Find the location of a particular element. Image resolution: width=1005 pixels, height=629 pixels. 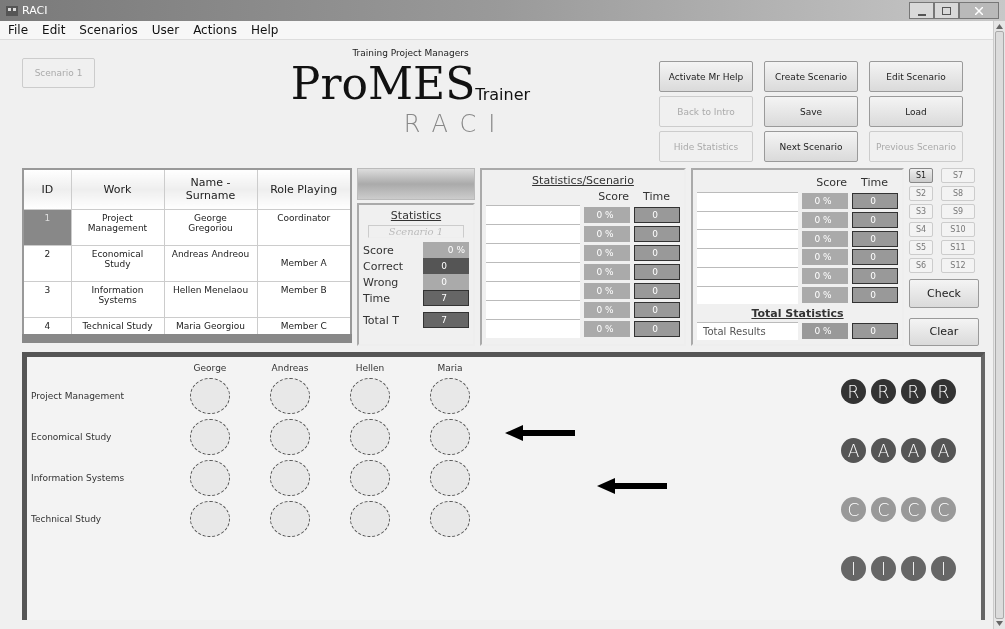

column-header: Name - Surname is located at coordinates (210, 189).